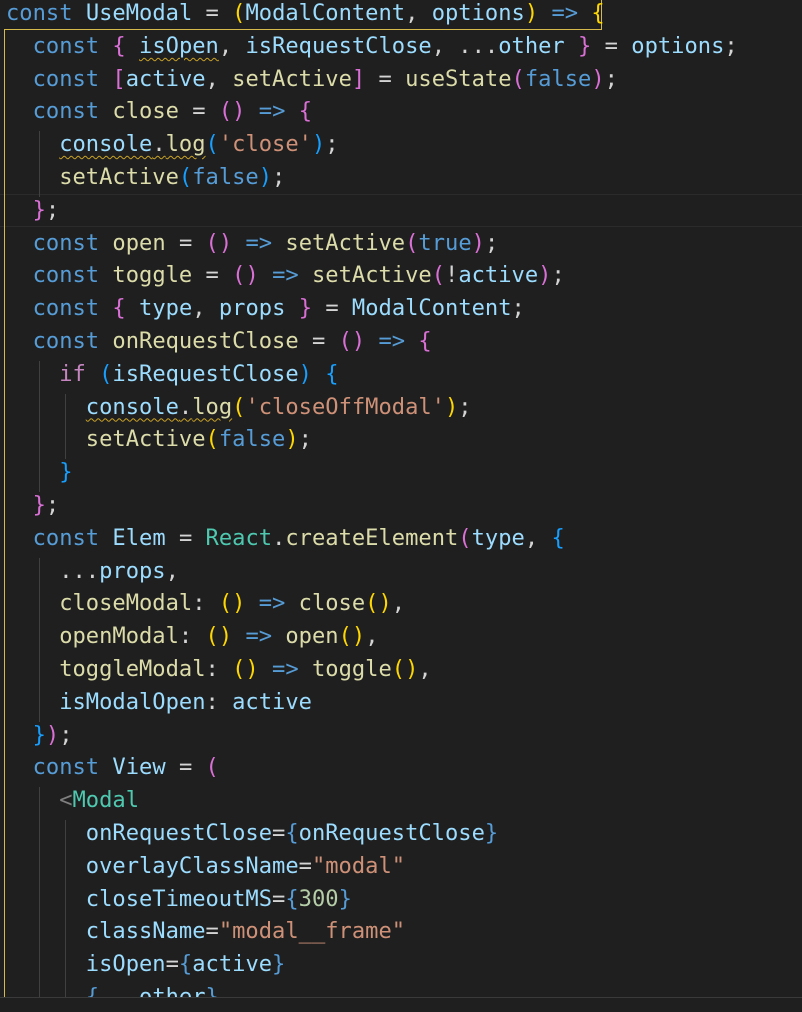 Image resolution: width=802 pixels, height=1012 pixels. I want to click on code-token: "modal__frame", so click(312, 931).